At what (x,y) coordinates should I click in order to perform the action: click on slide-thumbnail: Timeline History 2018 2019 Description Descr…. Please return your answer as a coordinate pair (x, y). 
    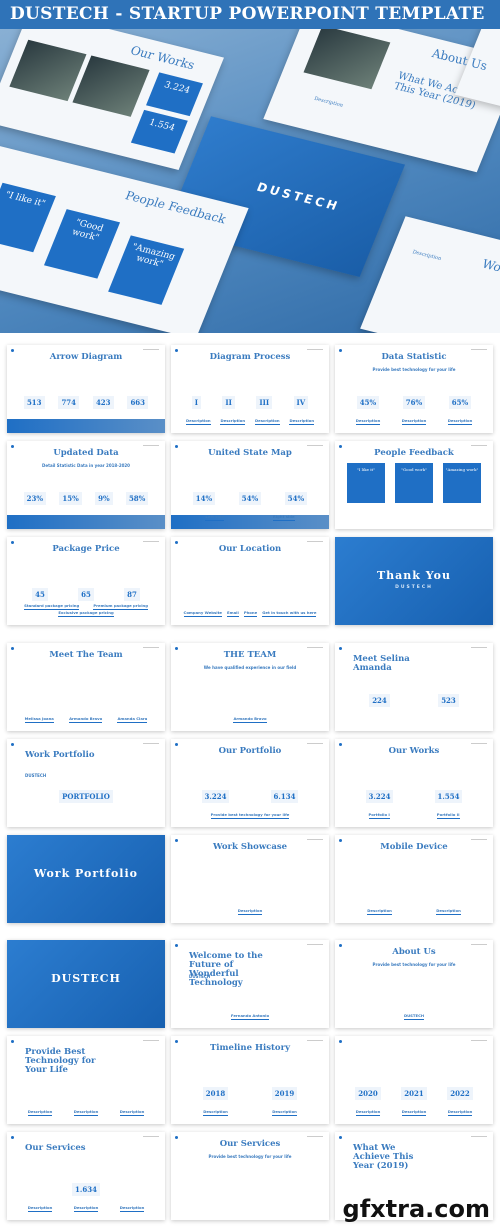
    Looking at the image, I should click on (250, 1080).